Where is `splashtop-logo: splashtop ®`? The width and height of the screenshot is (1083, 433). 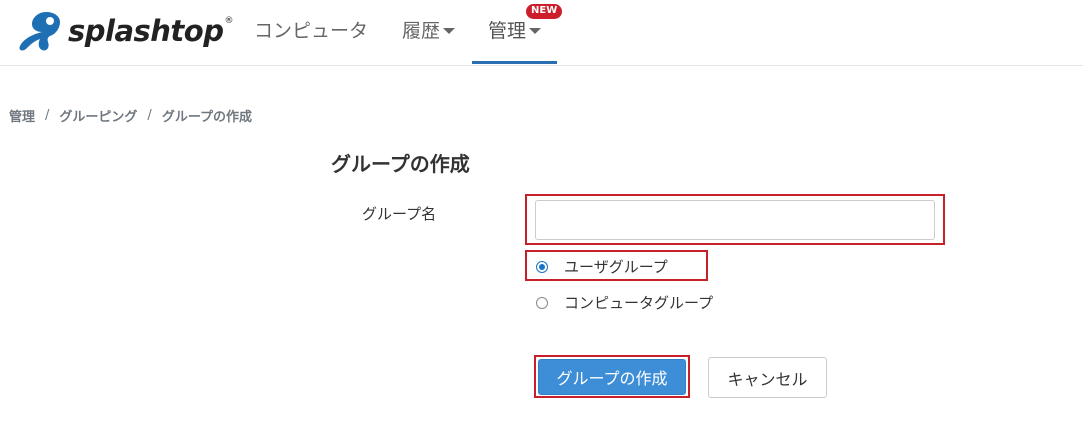
splashtop-logo: splashtop ® is located at coordinates (124, 31).